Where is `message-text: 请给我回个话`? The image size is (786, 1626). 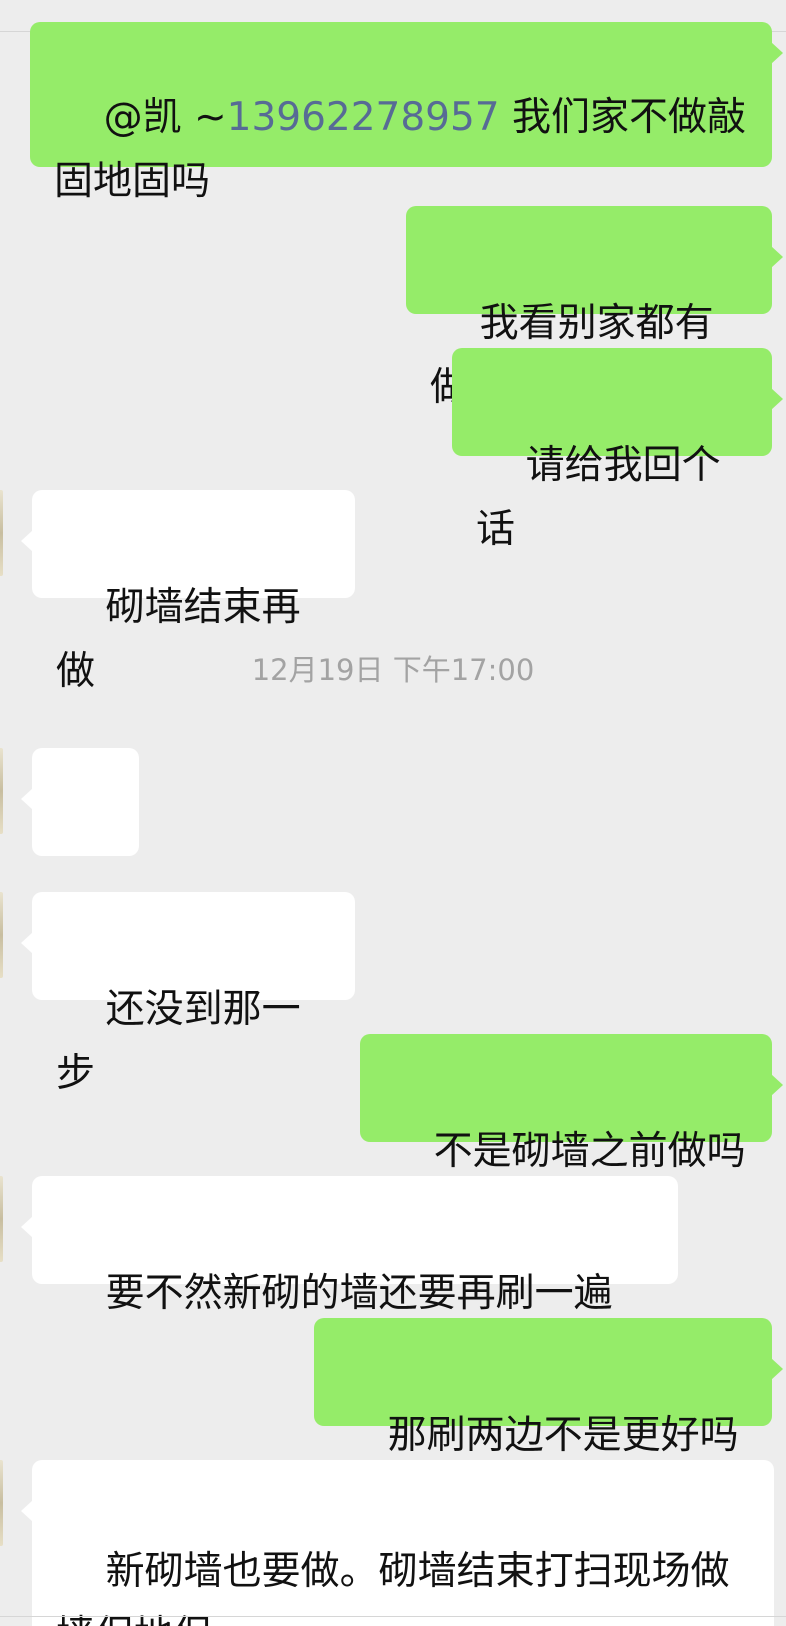 message-text: 请给我回个话 is located at coordinates (598, 497).